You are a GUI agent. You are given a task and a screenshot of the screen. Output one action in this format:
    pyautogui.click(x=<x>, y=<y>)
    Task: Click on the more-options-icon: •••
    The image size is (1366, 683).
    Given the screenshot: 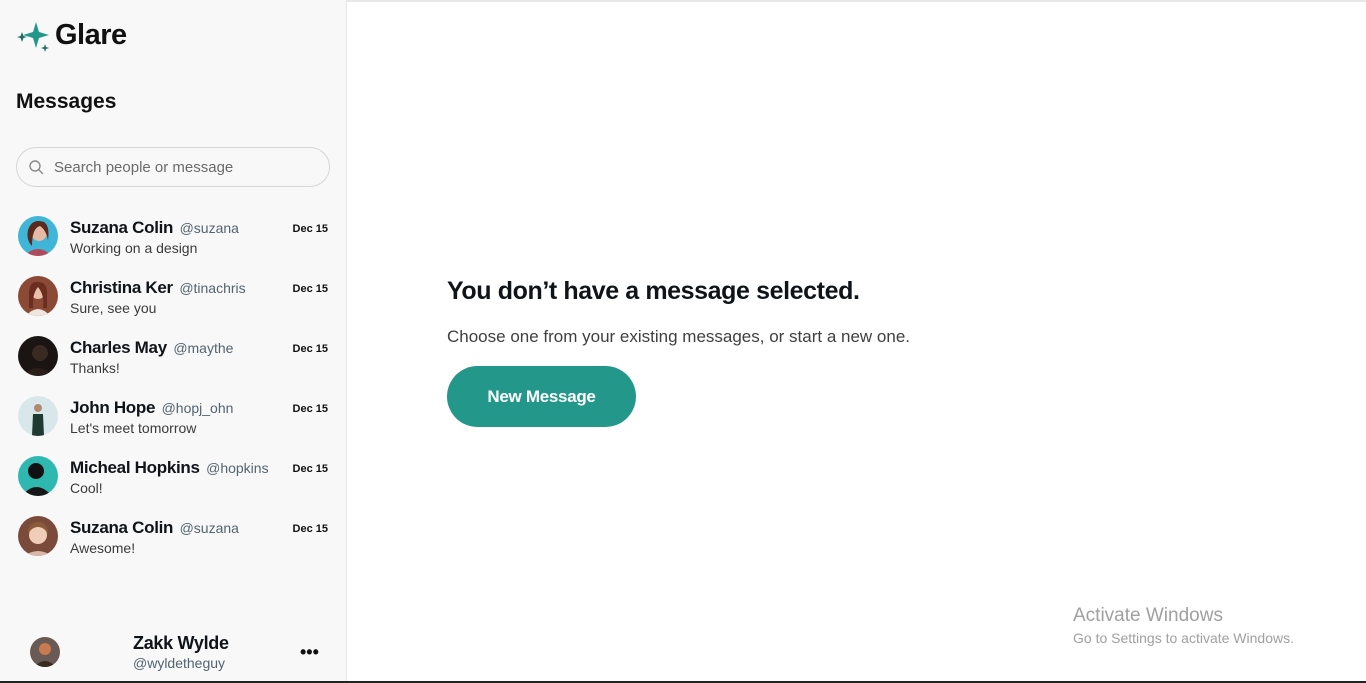 What is the action you would take?
    pyautogui.click(x=309, y=652)
    